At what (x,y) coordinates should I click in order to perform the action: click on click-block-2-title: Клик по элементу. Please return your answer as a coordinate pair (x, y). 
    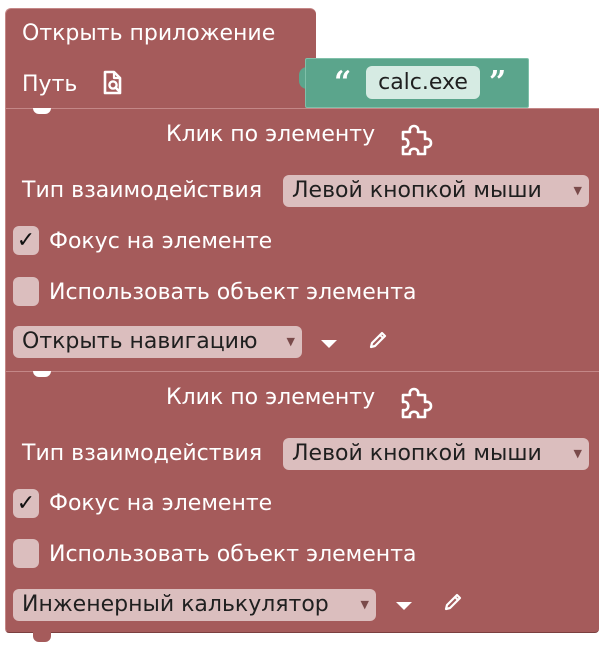
    Looking at the image, I should click on (271, 397).